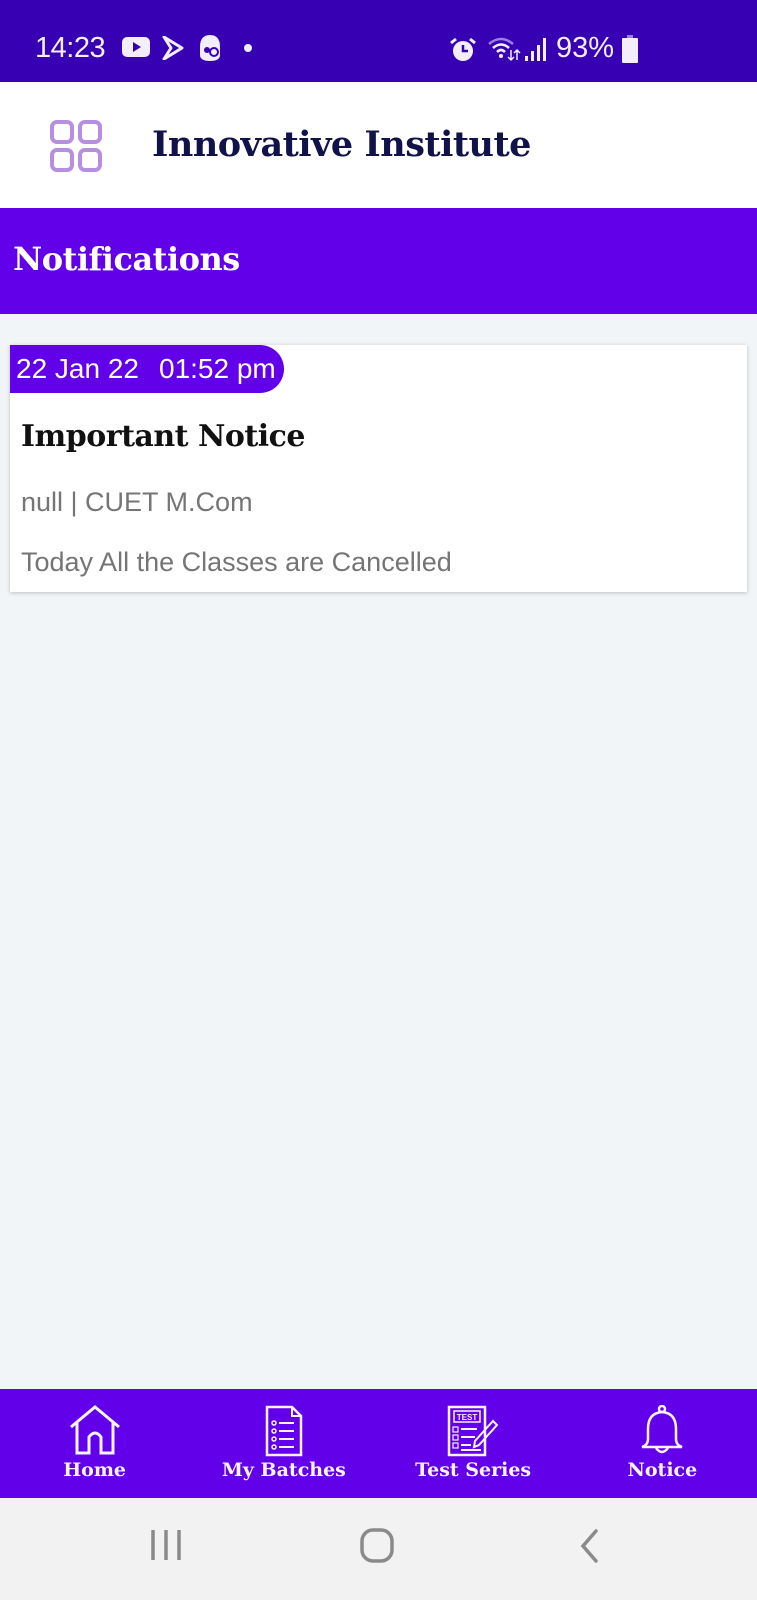  Describe the element at coordinates (589, 1546) in the screenshot. I see `back-icon` at that location.